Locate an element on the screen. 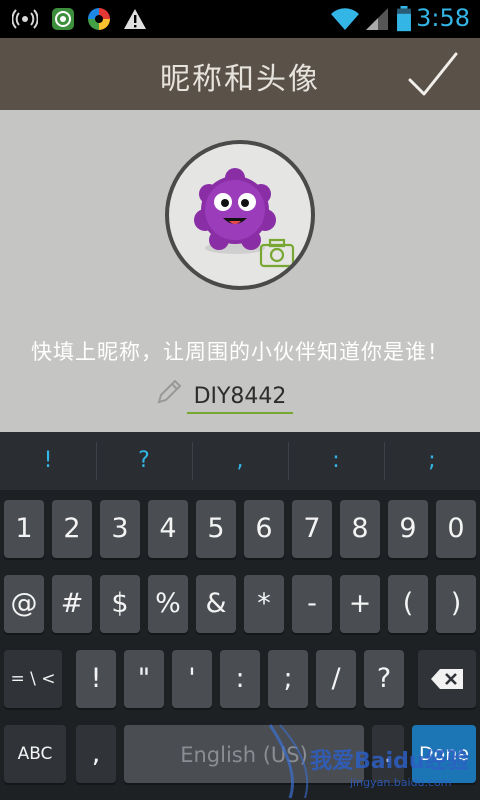 This screenshot has width=480, height=800. key-semicolon: ; is located at coordinates (288, 679).